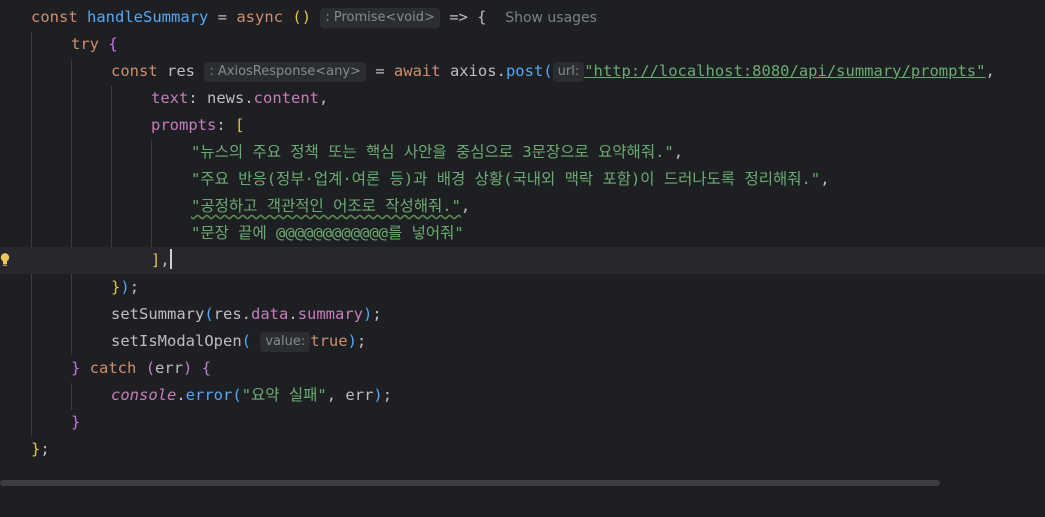 The width and height of the screenshot is (1045, 517). I want to click on function-name: handleSummary, so click(148, 17).